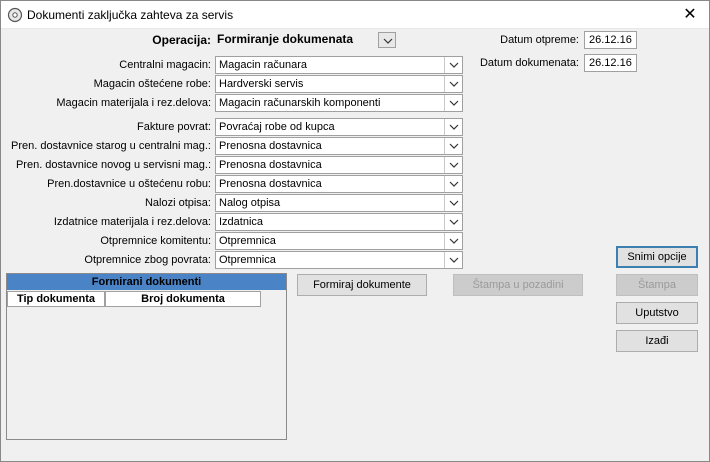  Describe the element at coordinates (355, 15) in the screenshot. I see `title-bar: Dokumenti zaključka zahteva za servis ✕` at that location.